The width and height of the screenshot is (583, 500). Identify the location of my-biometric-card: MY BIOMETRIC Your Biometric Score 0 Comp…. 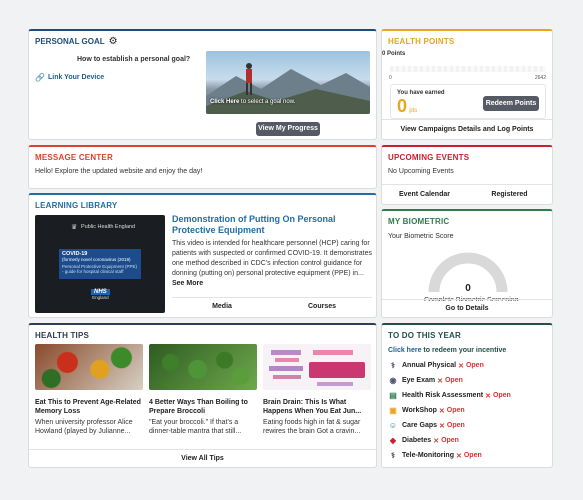
(467, 263).